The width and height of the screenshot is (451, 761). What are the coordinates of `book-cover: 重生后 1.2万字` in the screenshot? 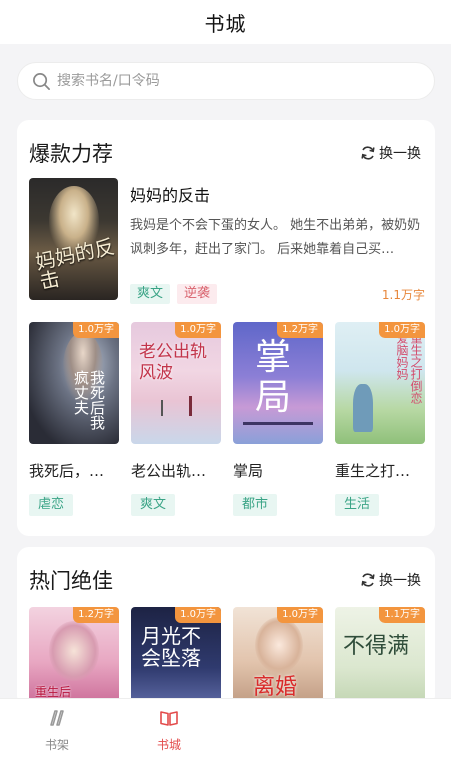 It's located at (74, 657).